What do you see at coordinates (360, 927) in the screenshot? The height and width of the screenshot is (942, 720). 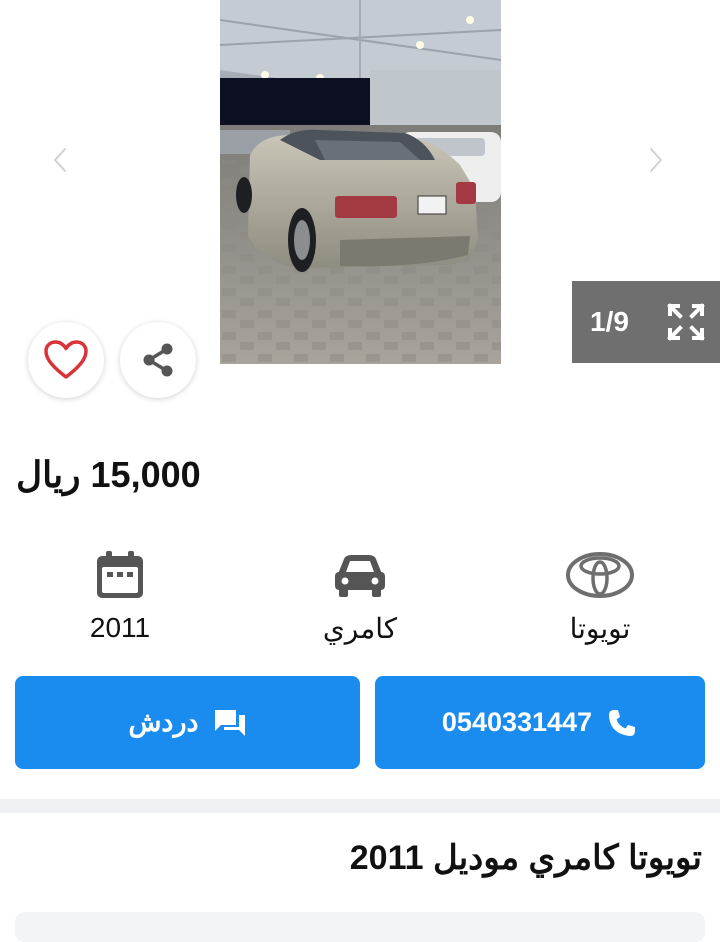 I see `details-card` at bounding box center [360, 927].